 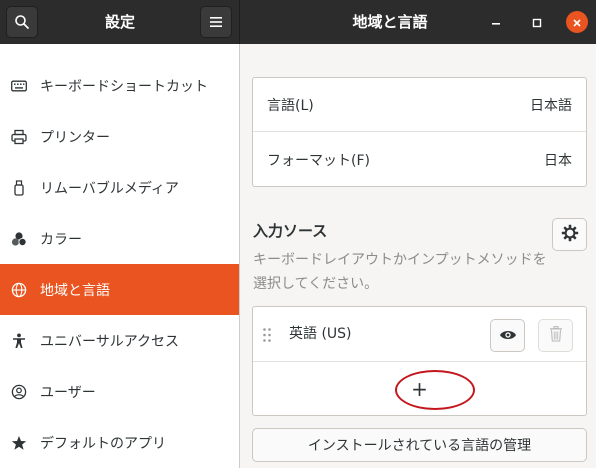 I want to click on sidebar-item-label: 地域と言語, so click(x=75, y=290).